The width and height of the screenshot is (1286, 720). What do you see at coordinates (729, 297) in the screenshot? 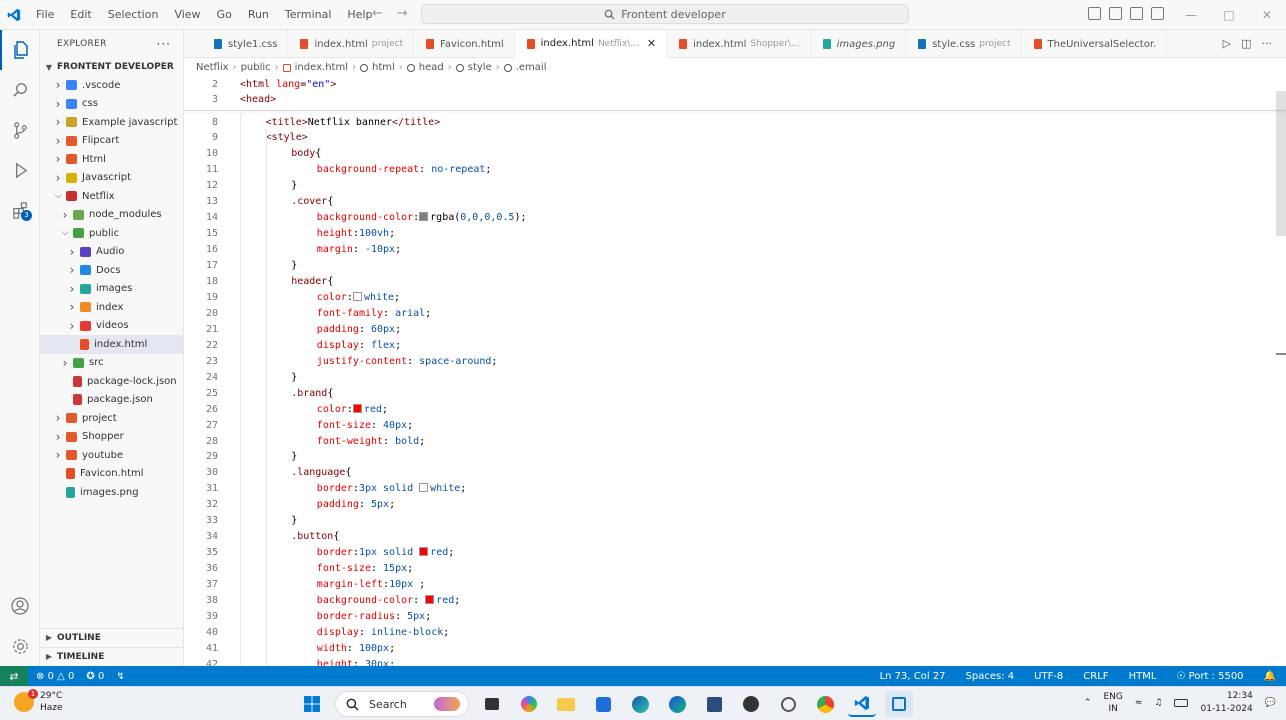
I see `code-line: 19 color: white;` at bounding box center [729, 297].